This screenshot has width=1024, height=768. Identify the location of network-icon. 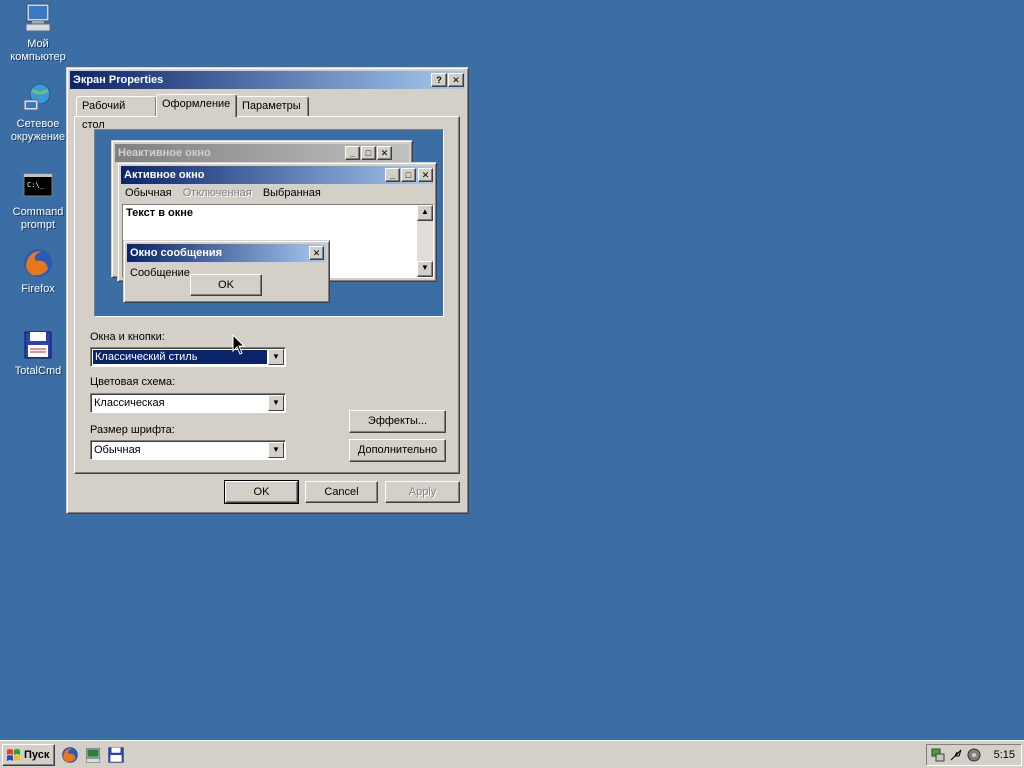
(37, 97).